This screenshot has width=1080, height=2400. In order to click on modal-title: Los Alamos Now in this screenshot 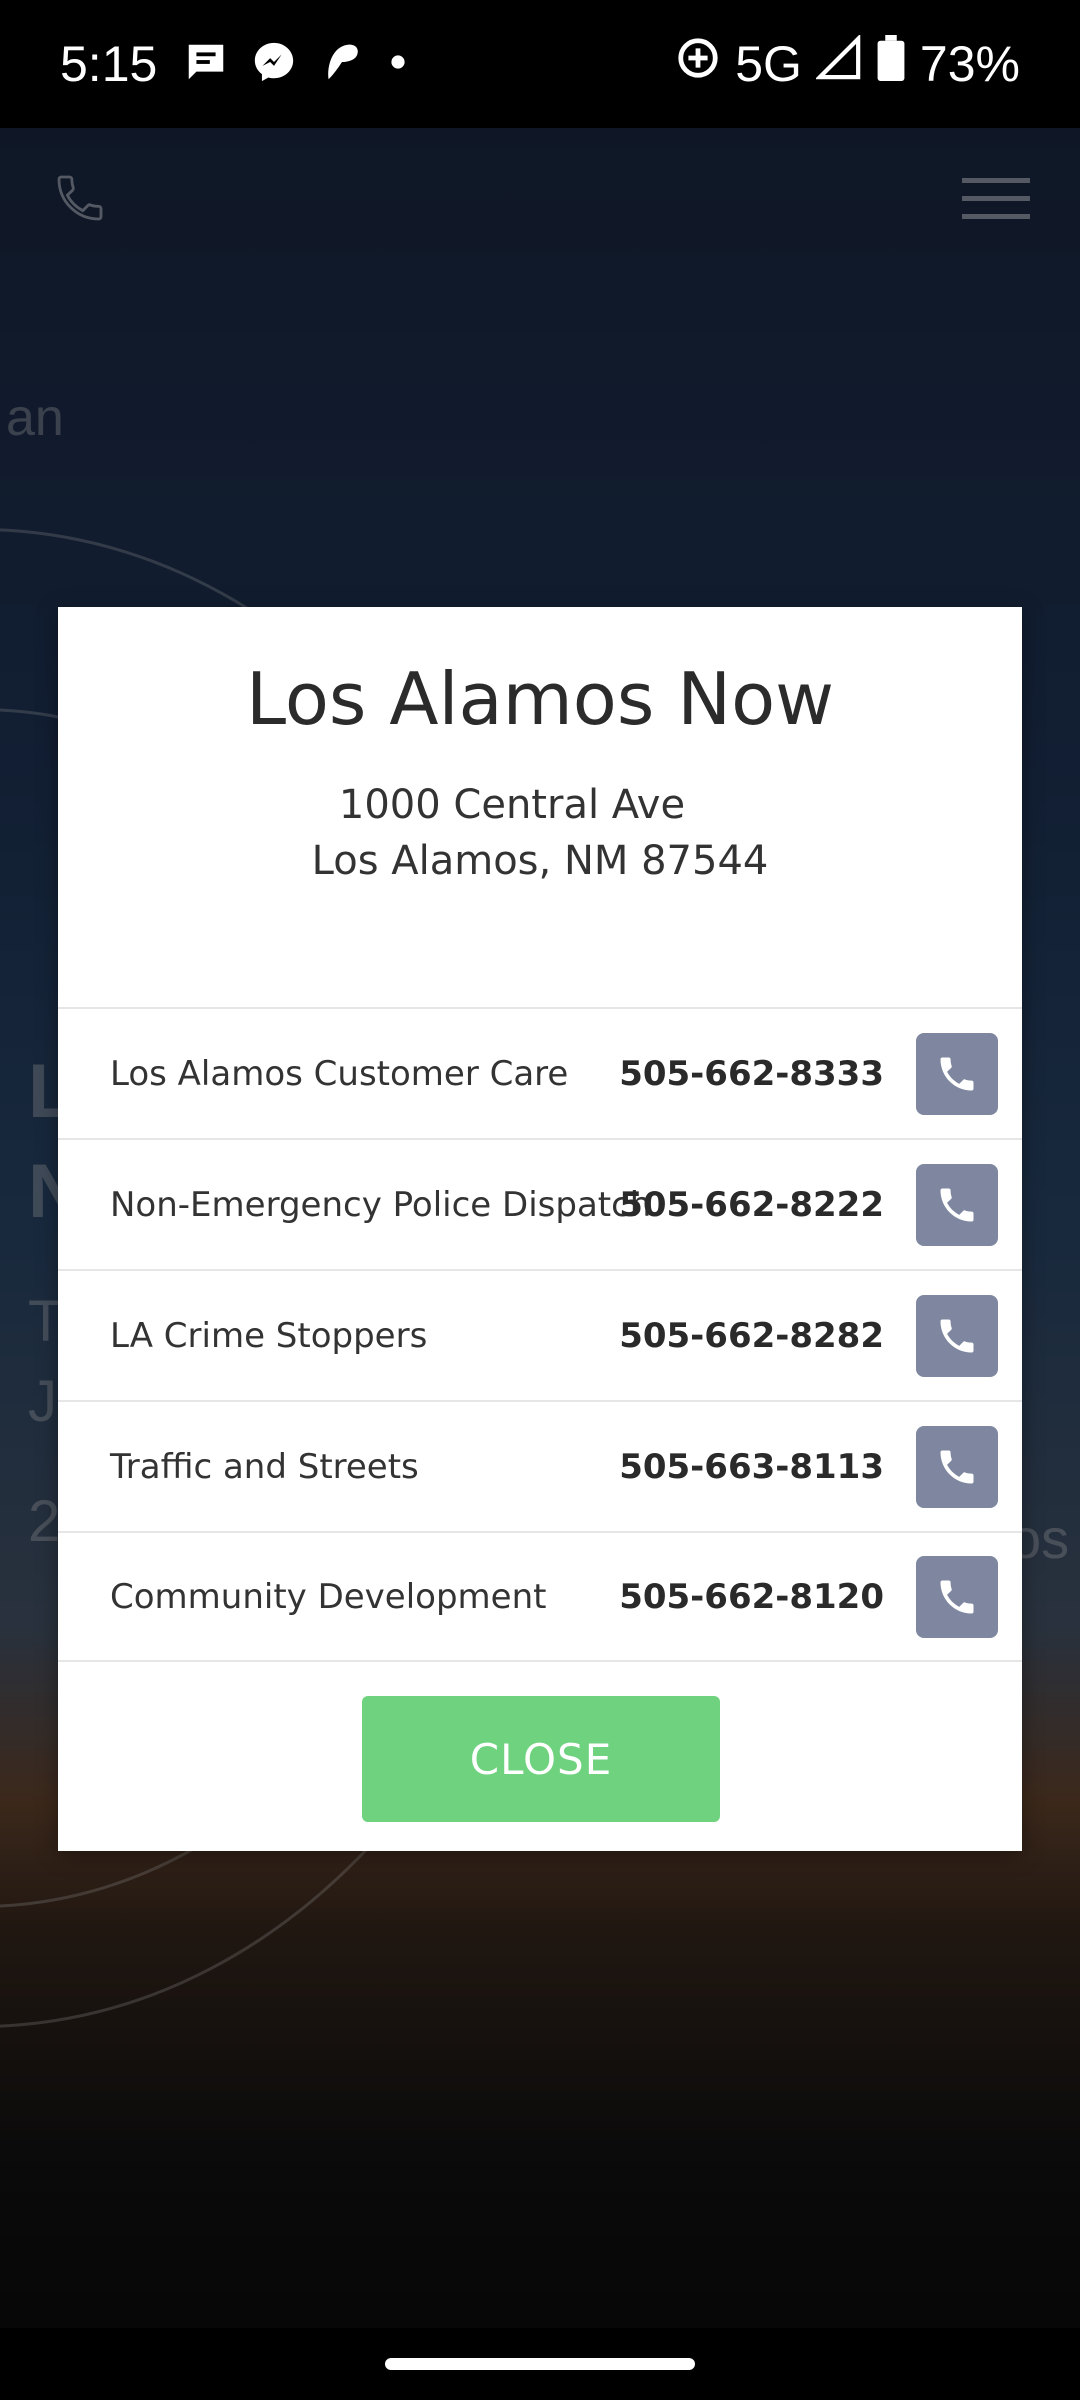, I will do `click(540, 699)`.